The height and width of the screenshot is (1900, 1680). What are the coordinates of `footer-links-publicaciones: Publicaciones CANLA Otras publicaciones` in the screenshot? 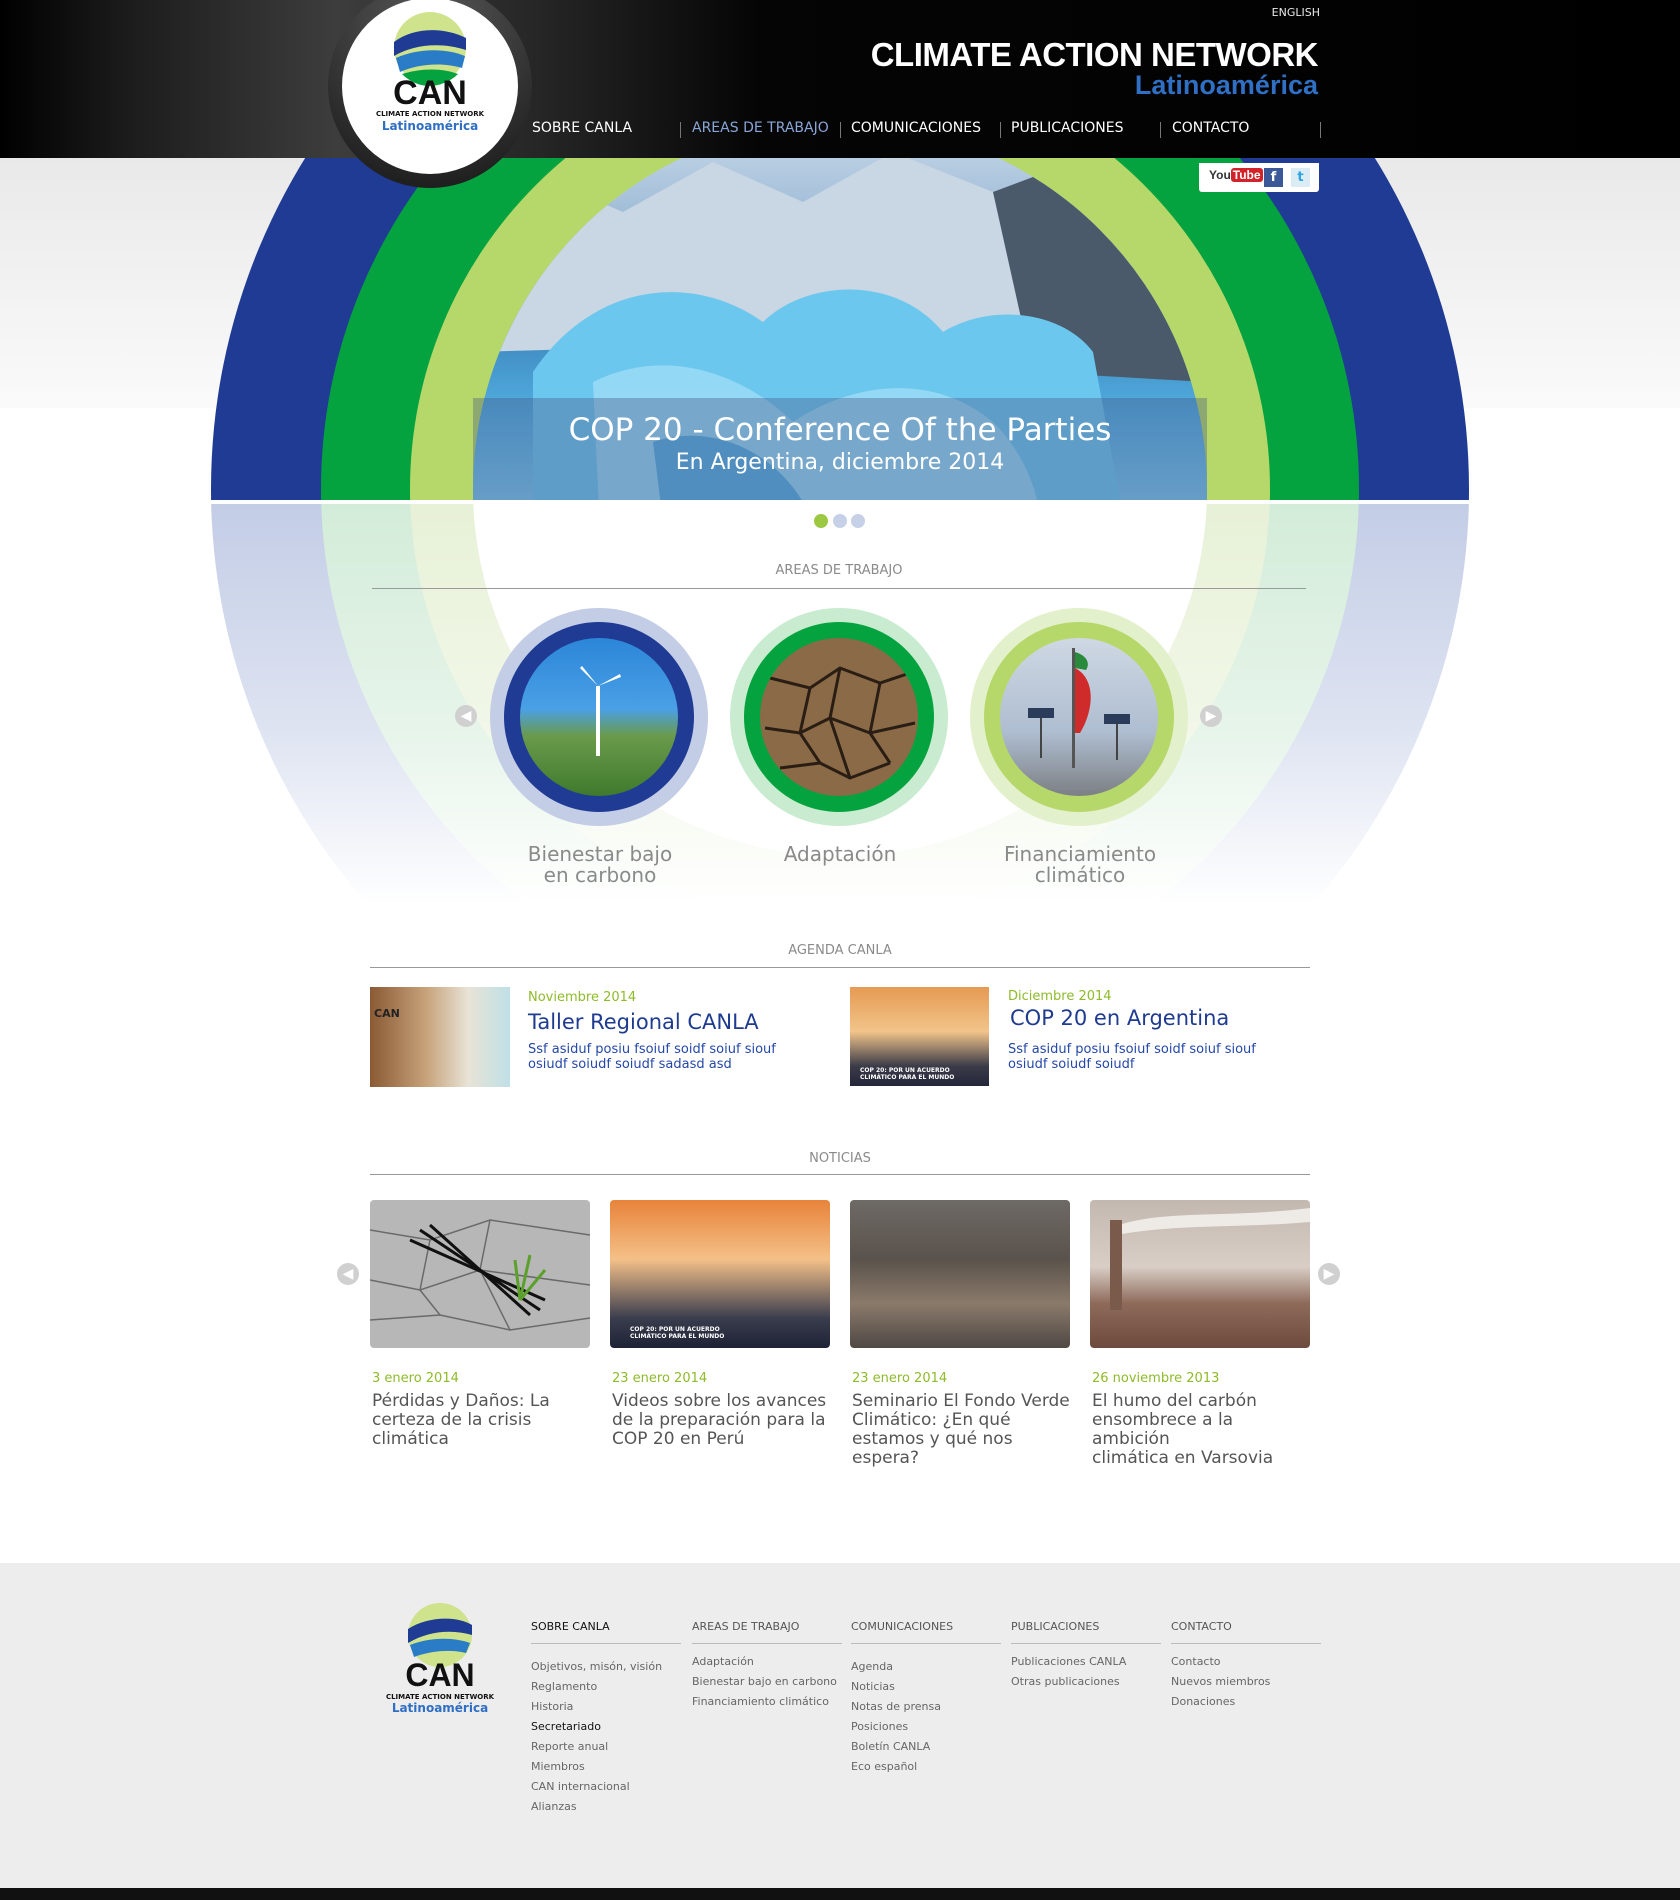 It's located at (1068, 1672).